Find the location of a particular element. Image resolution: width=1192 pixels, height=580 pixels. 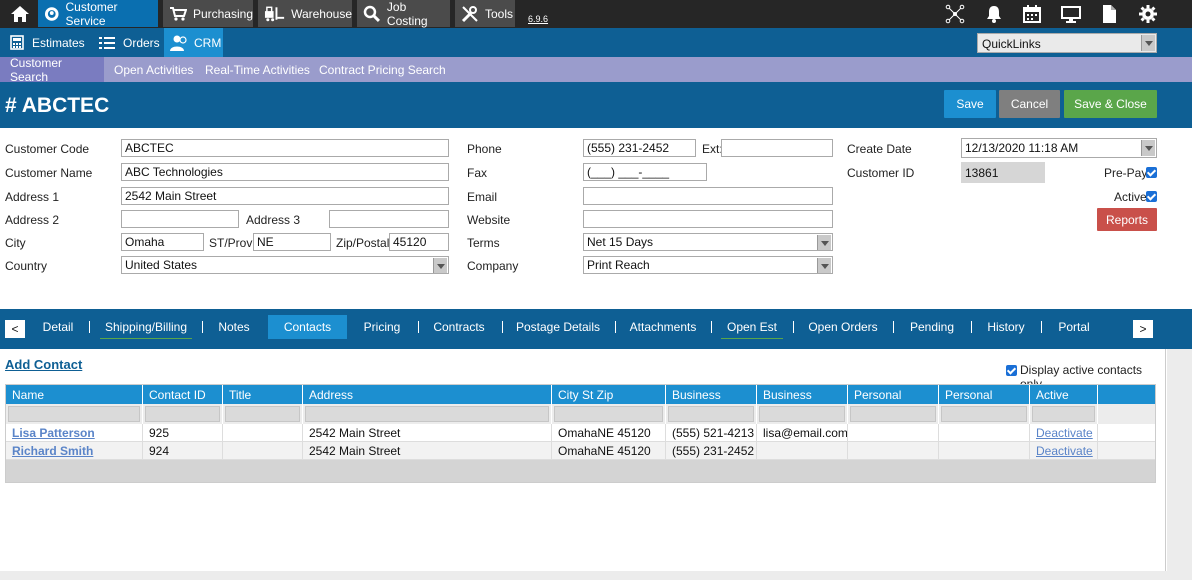

tab-shipping-billing: Shipping/Billing is located at coordinates (146, 327).